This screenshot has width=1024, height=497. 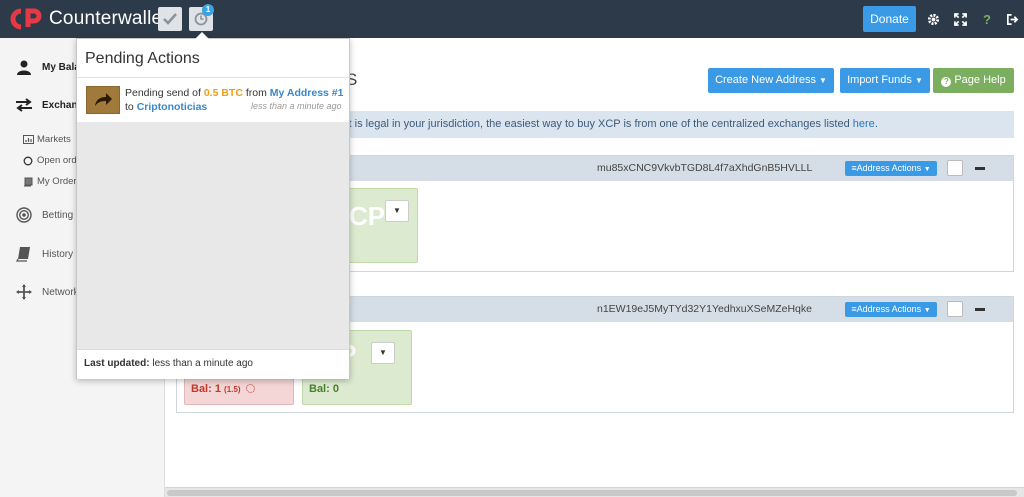 What do you see at coordinates (24, 254) in the screenshot?
I see `history-book-icon` at bounding box center [24, 254].